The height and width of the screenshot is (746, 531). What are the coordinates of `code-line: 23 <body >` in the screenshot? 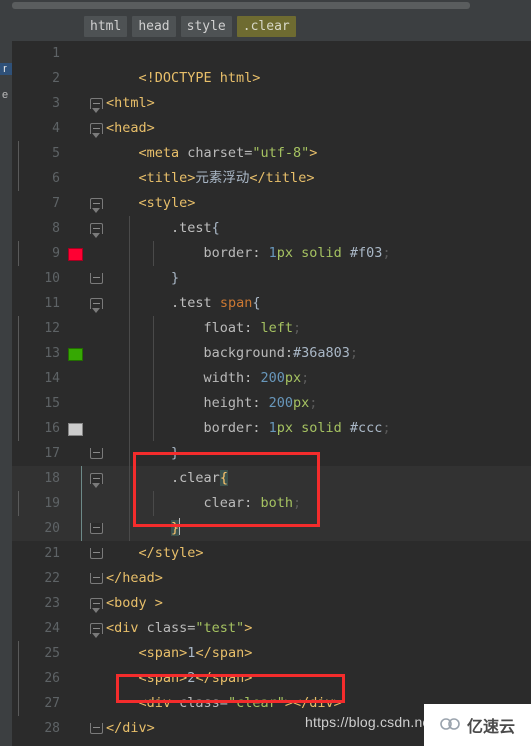 It's located at (271, 603).